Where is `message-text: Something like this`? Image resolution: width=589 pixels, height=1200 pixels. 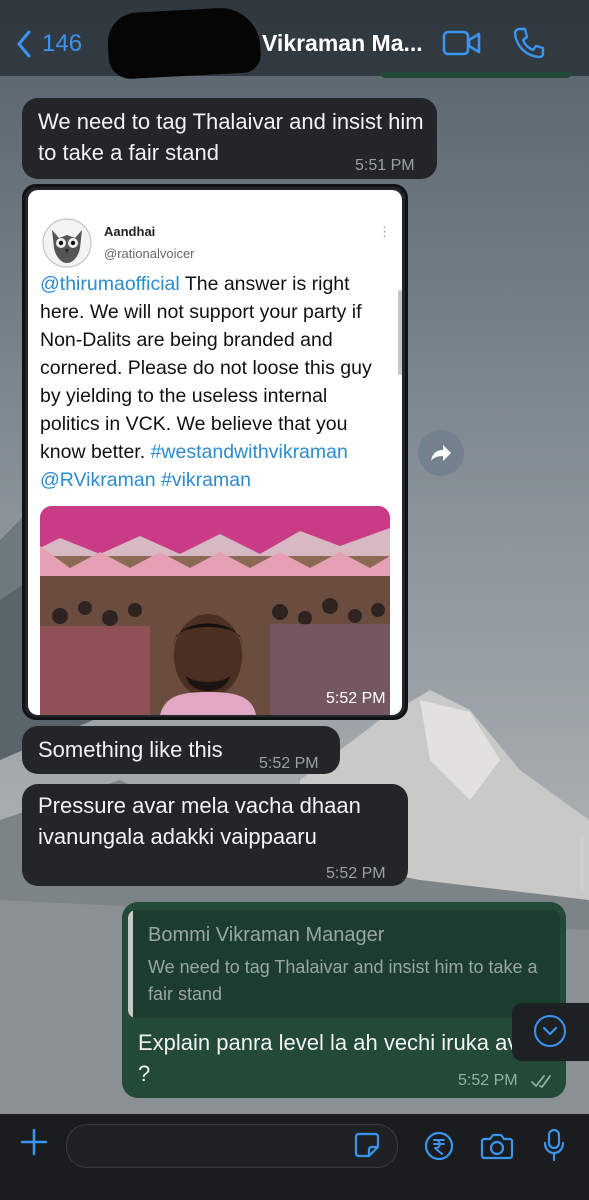
message-text: Something like this is located at coordinates (130, 749).